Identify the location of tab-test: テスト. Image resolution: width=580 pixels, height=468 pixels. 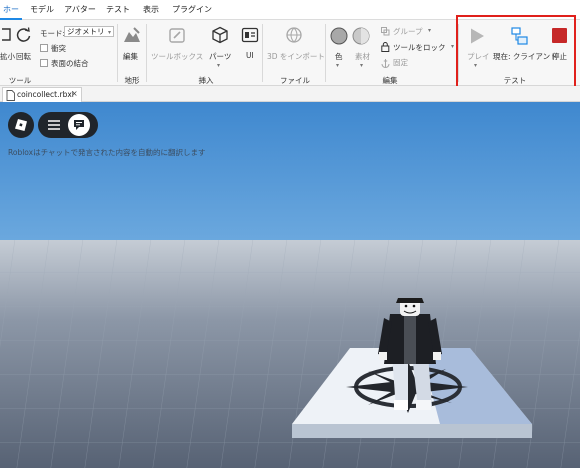
(118, 10).